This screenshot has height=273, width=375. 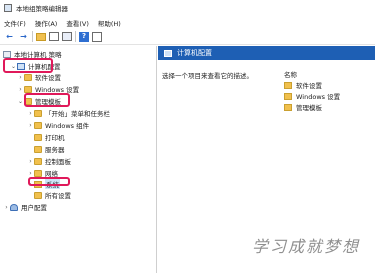 What do you see at coordinates (9, 36) in the screenshot?
I see `back-icon: ←` at bounding box center [9, 36].